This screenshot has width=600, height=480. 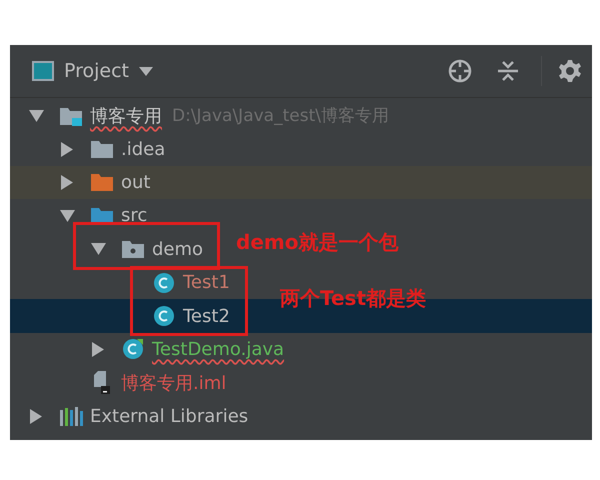 What do you see at coordinates (107, 249) in the screenshot?
I see `tree-item: demo` at bounding box center [107, 249].